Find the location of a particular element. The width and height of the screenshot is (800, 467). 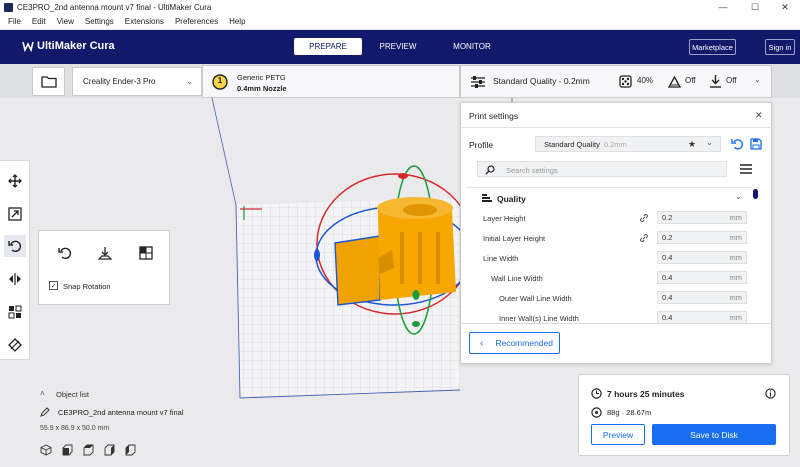

scale-tool is located at coordinates (15, 214).